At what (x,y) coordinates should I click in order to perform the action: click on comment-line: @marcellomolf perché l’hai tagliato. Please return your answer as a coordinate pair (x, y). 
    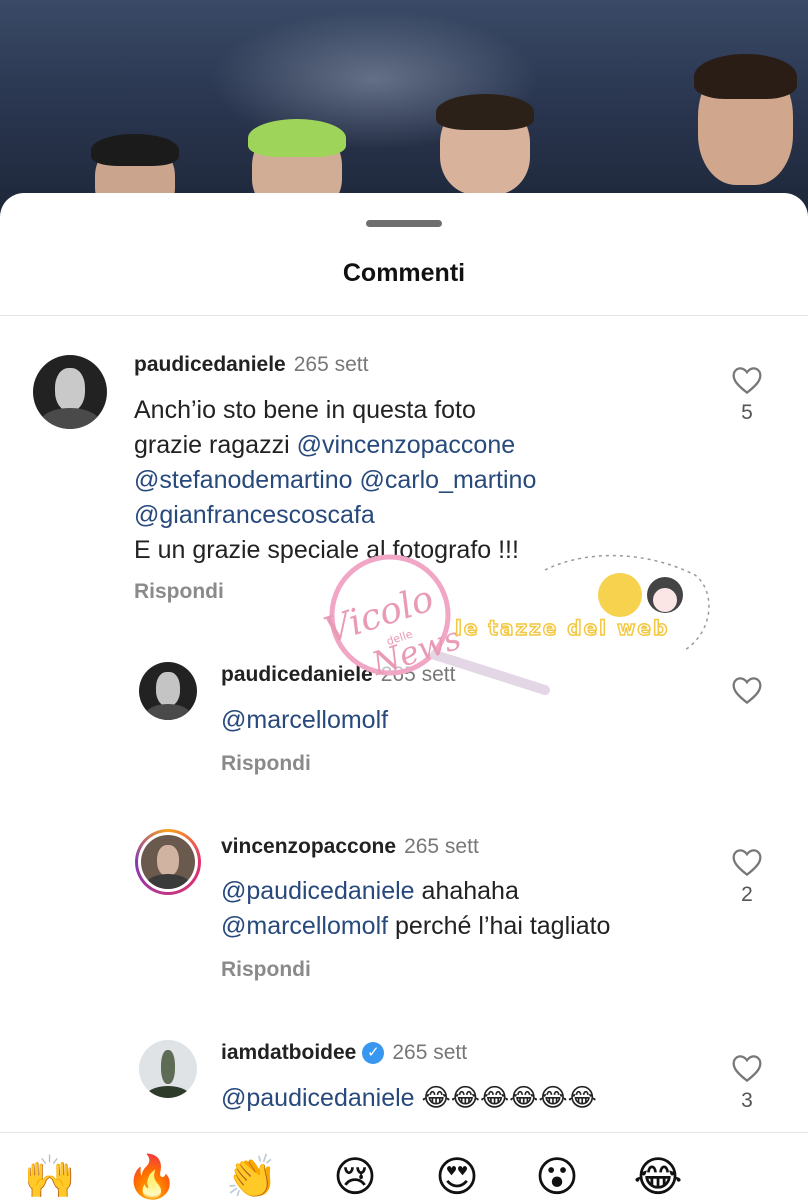
    Looking at the image, I should click on (415, 926).